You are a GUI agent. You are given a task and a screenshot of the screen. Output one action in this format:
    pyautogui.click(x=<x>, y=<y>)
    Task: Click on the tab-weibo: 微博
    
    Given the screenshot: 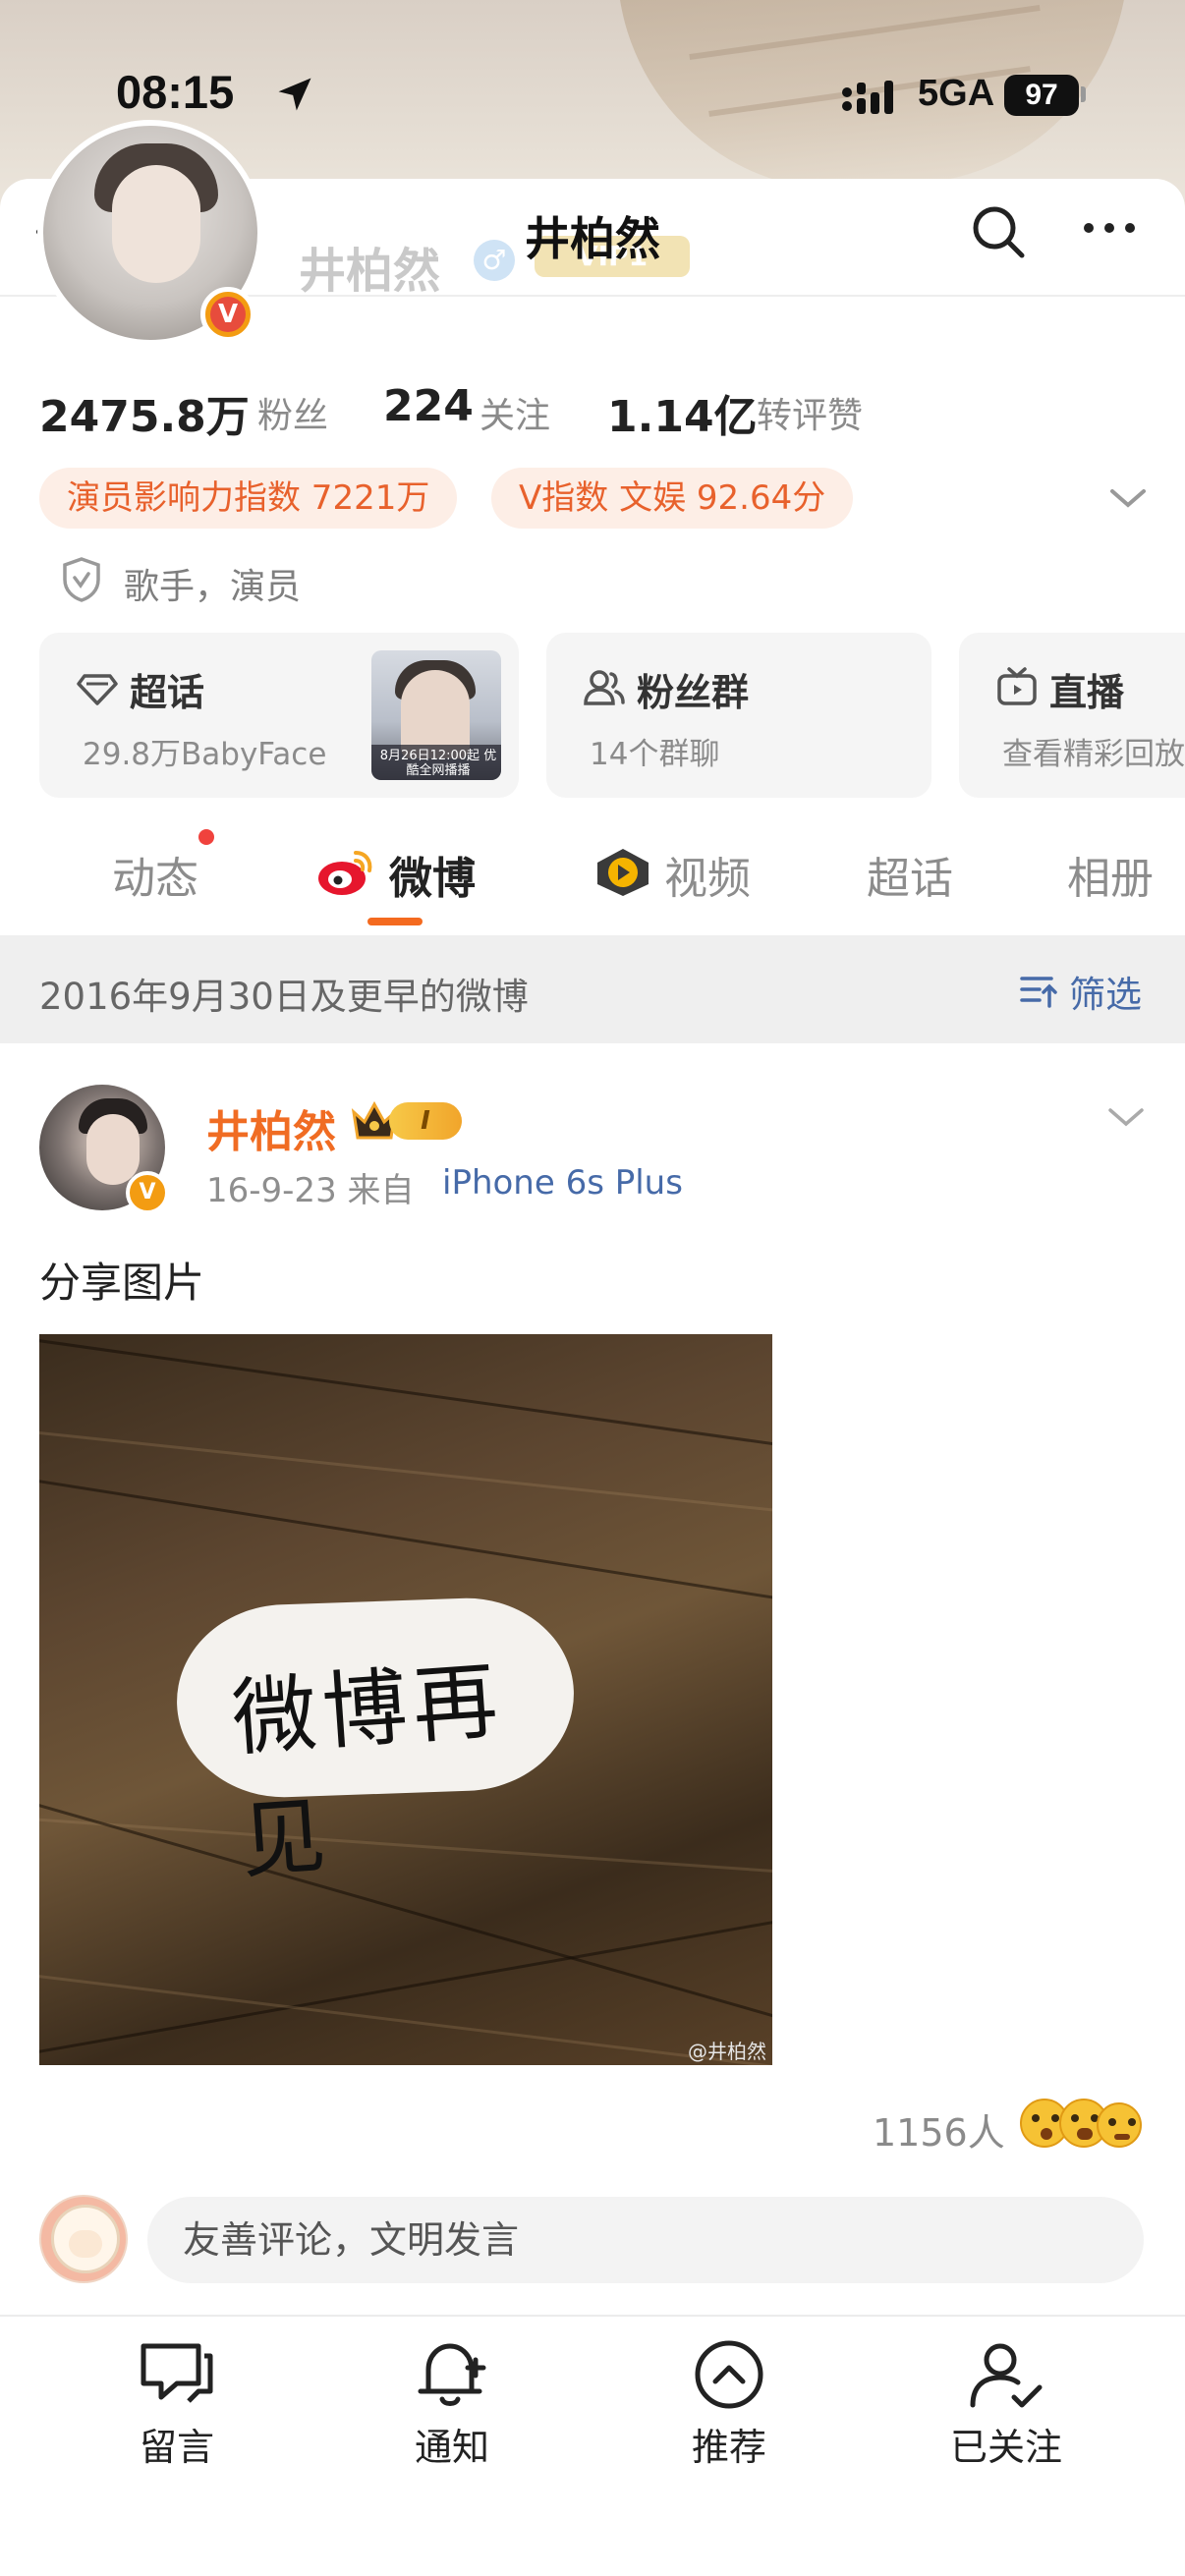 What is the action you would take?
    pyautogui.click(x=433, y=874)
    